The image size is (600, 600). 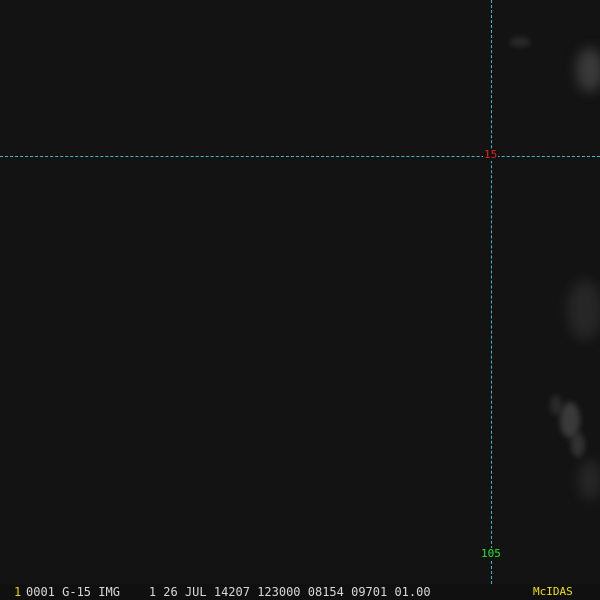 I want to click on latitude-gridline, so click(x=300, y=156).